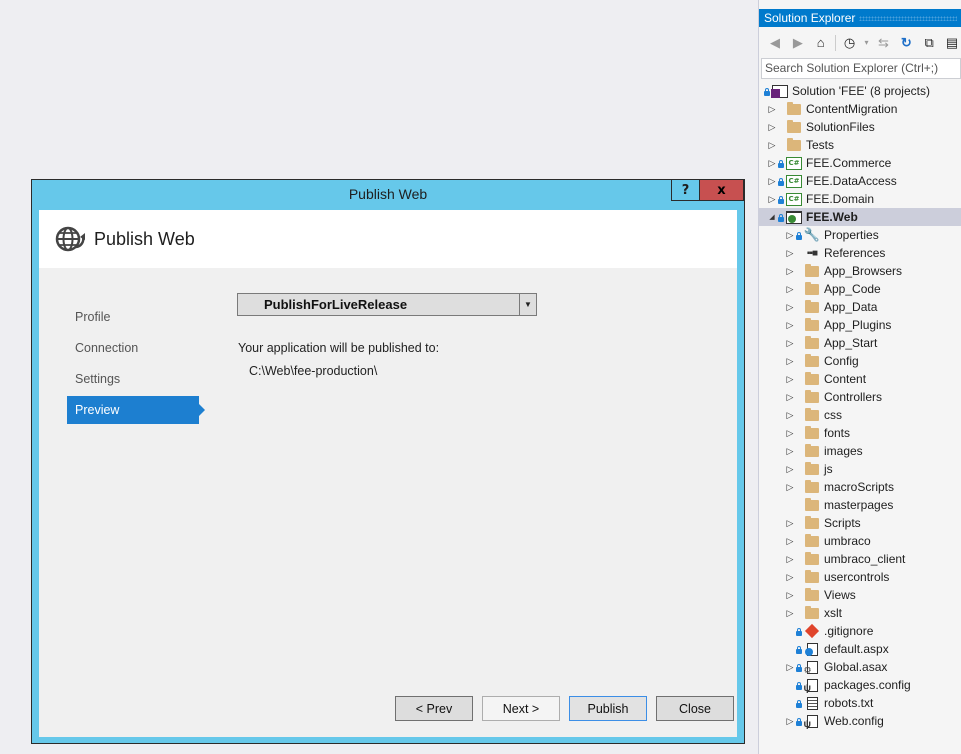 This screenshot has height=754, width=961. What do you see at coordinates (850, 43) in the screenshot?
I see `pending-changes-filter-icon: ◷` at bounding box center [850, 43].